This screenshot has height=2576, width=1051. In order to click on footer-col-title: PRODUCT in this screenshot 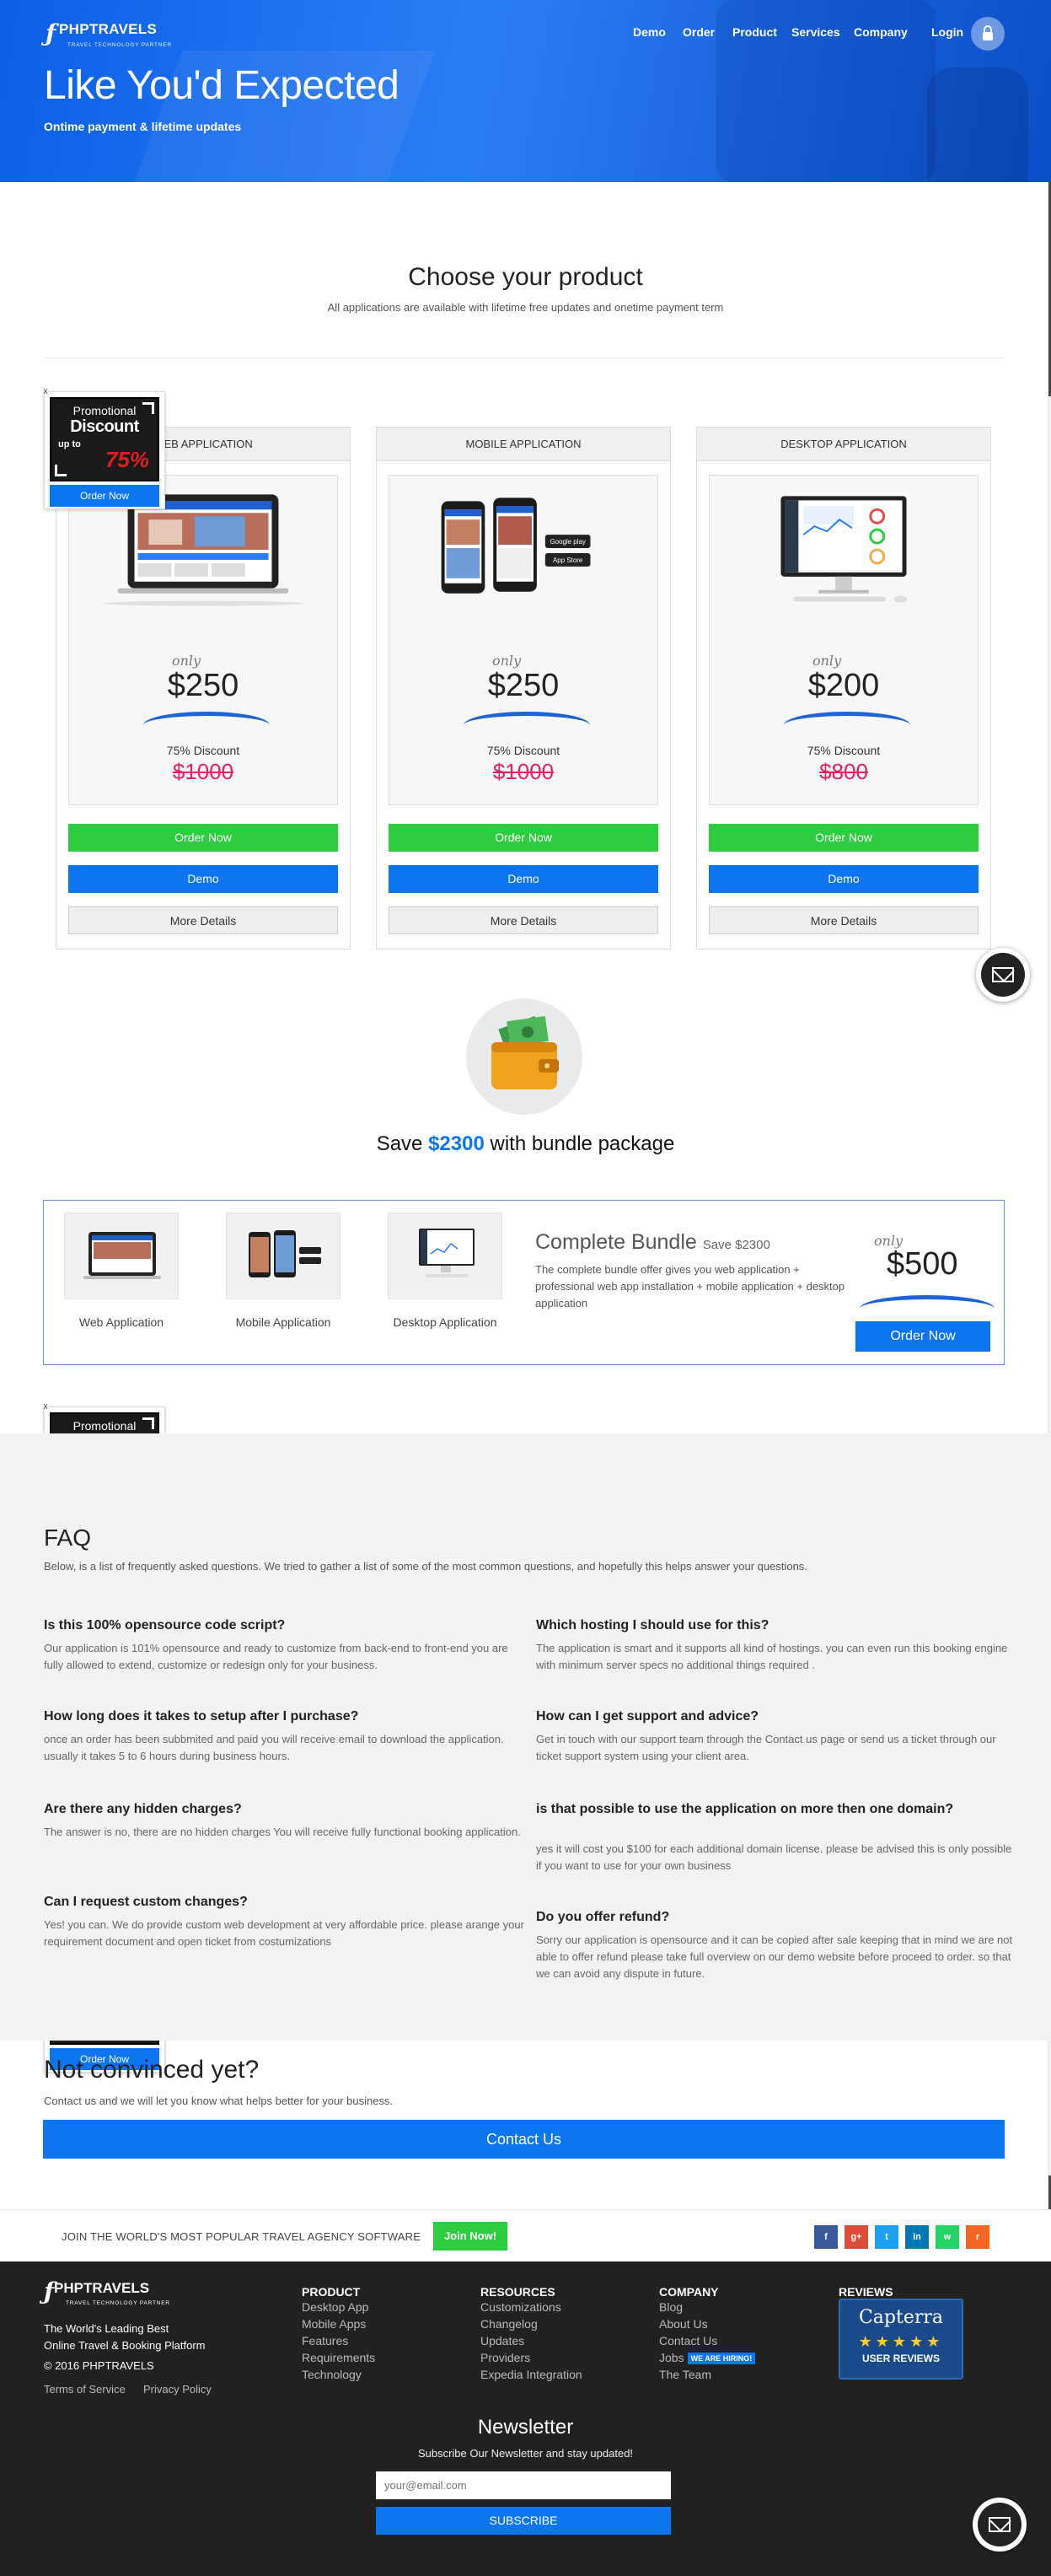, I will do `click(331, 2292)`.